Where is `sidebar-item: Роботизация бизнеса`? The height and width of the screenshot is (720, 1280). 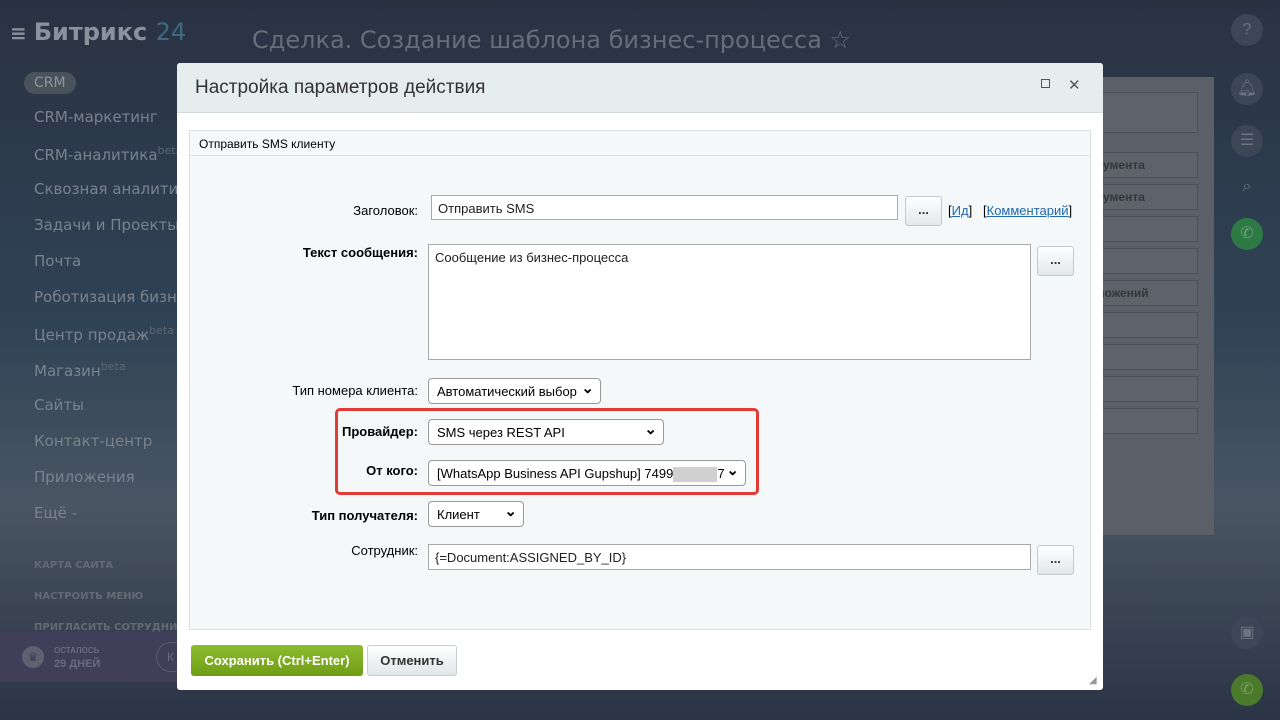 sidebar-item: Роботизация бизнеса is located at coordinates (106, 297).